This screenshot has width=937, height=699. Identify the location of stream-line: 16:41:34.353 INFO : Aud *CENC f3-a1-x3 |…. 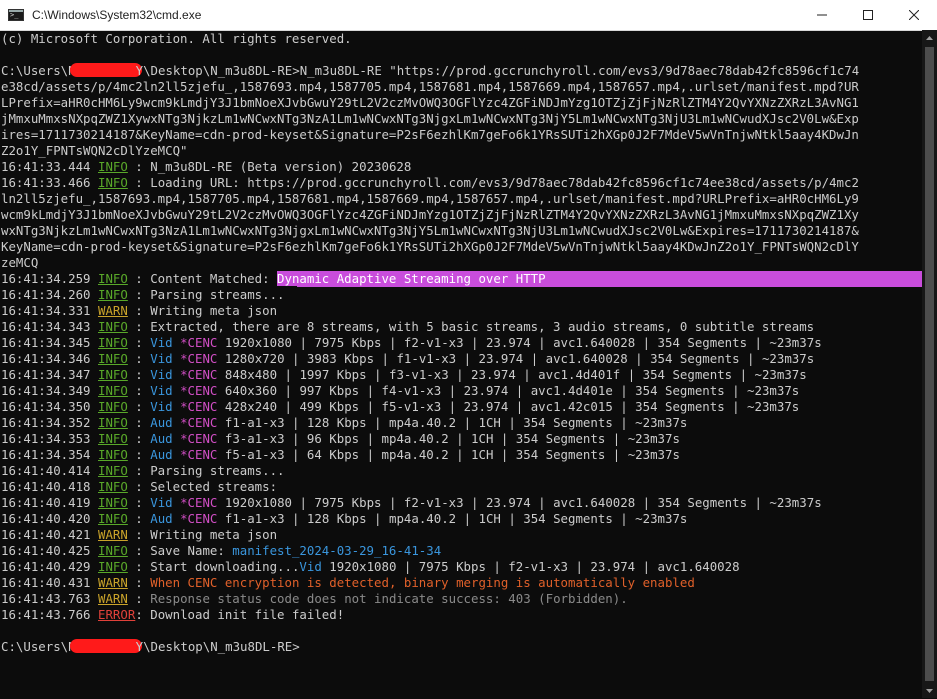
(340, 438).